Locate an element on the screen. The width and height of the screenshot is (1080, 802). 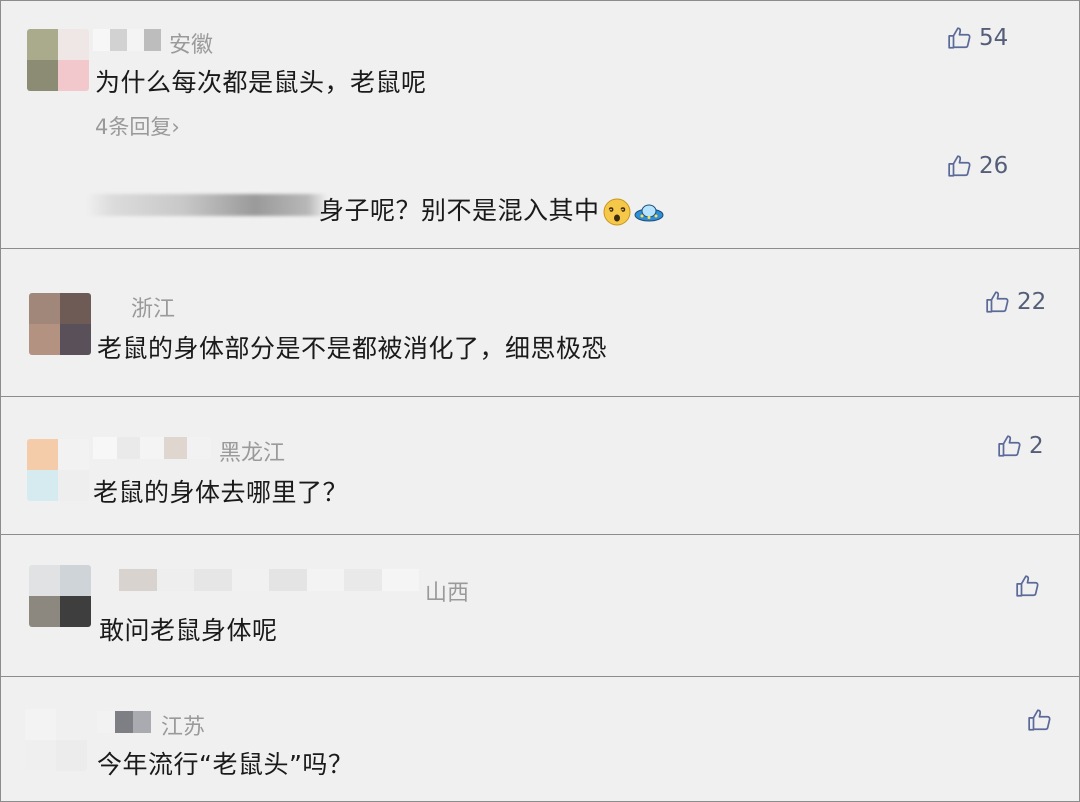
comment-region: 江苏 is located at coordinates (183, 727).